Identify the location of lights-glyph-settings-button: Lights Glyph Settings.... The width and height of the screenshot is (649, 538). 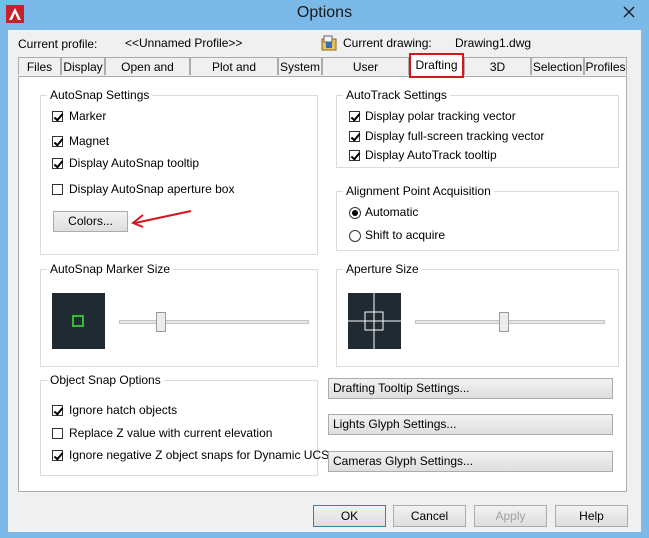
(470, 424).